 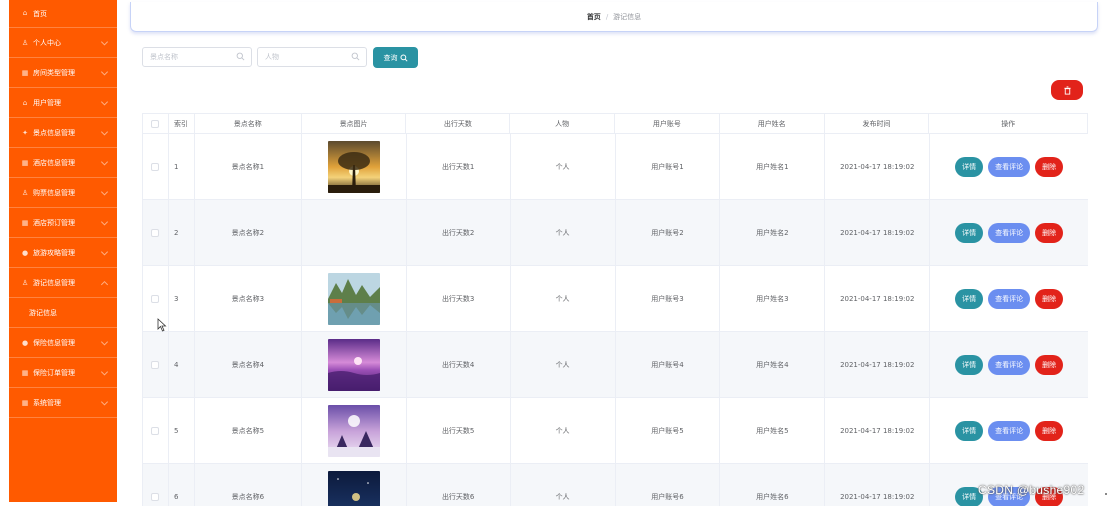 What do you see at coordinates (47, 42) in the screenshot?
I see `sidebar-item-label: 个人中心` at bounding box center [47, 42].